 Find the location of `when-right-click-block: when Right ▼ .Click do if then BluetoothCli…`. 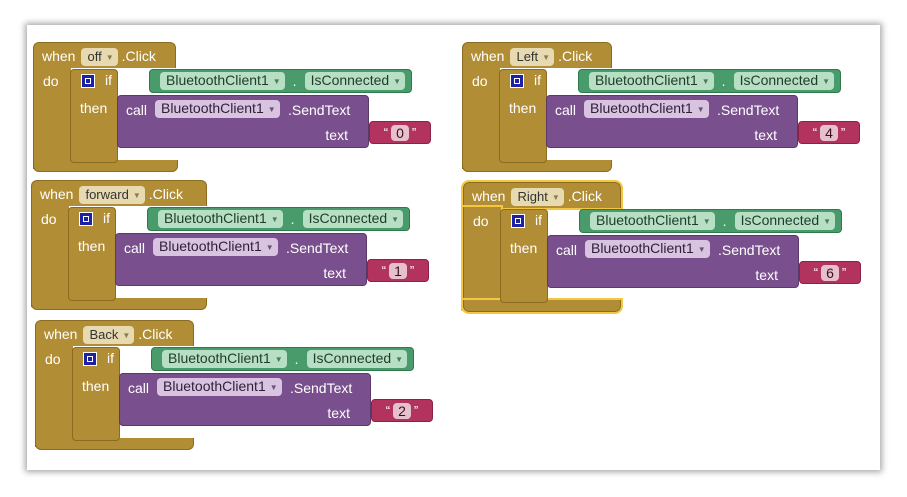

when-right-click-block: when Right ▼ .Click do if then BluetoothCli… is located at coordinates (672, 251).